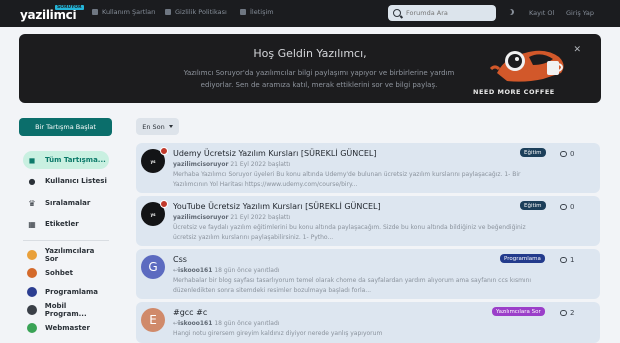 Image resolution: width=620 pixels, height=343 pixels. What do you see at coordinates (190, 312) in the screenshot?
I see `discussion-title: #gcc #c` at bounding box center [190, 312].